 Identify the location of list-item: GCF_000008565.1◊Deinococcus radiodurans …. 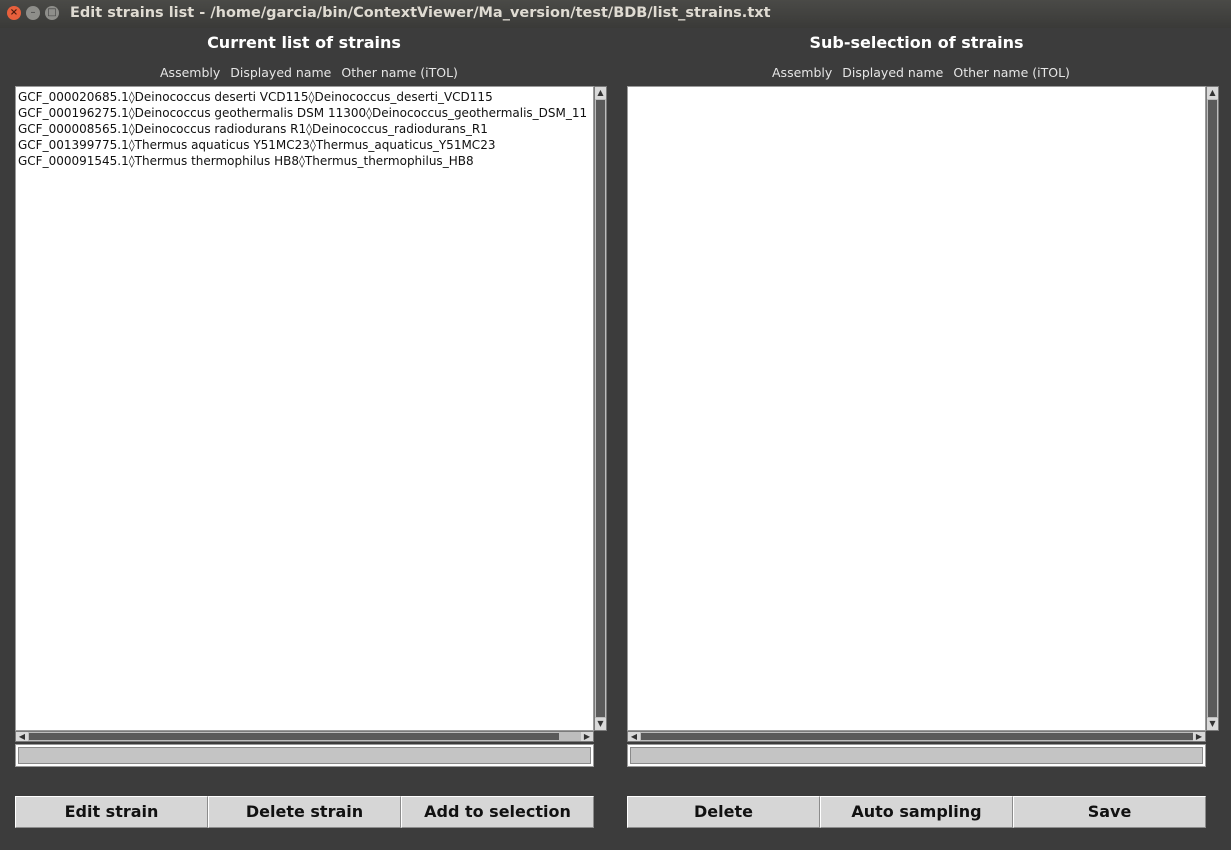
(304, 129).